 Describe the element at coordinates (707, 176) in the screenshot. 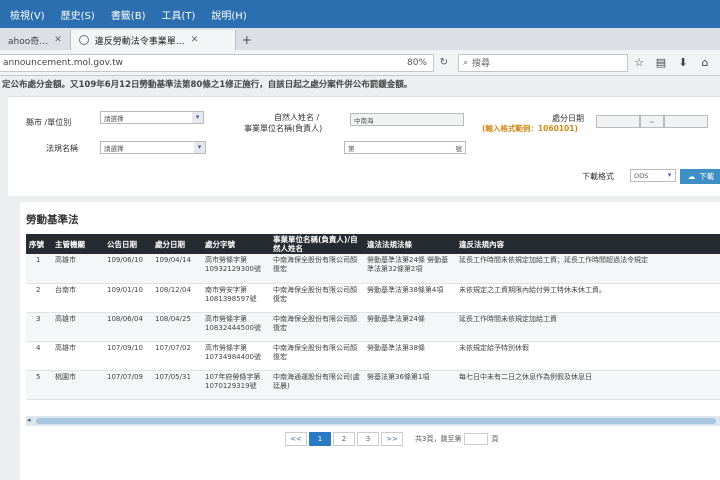

I see `download-button-label: 下載` at that location.